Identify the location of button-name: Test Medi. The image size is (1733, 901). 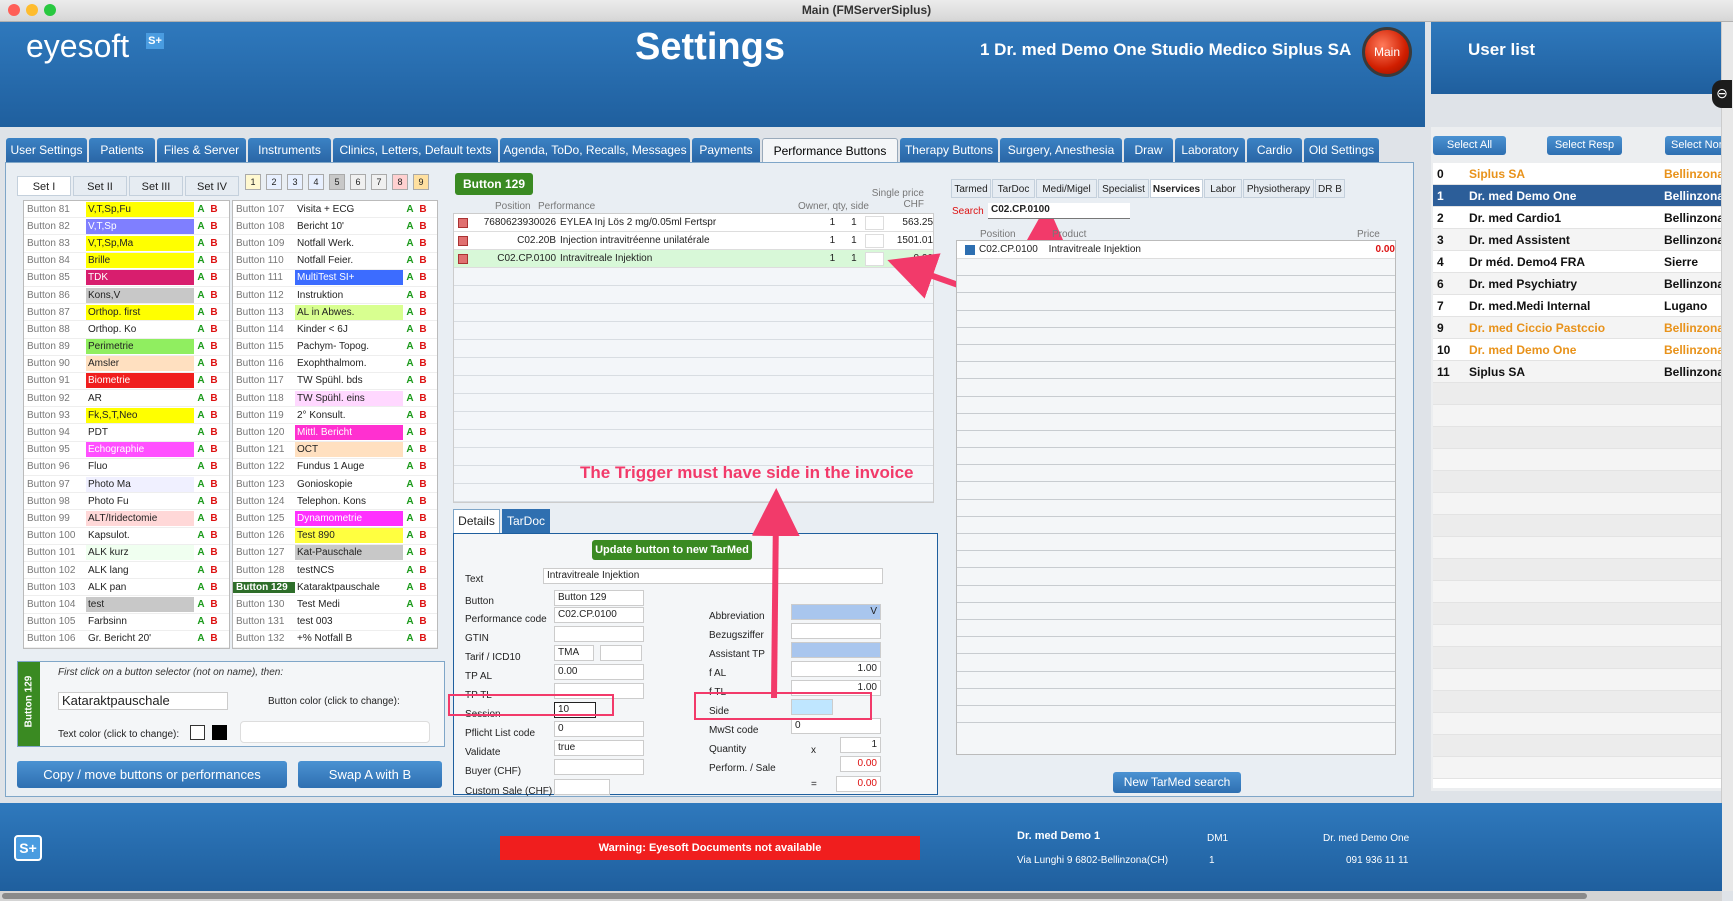
(349, 604).